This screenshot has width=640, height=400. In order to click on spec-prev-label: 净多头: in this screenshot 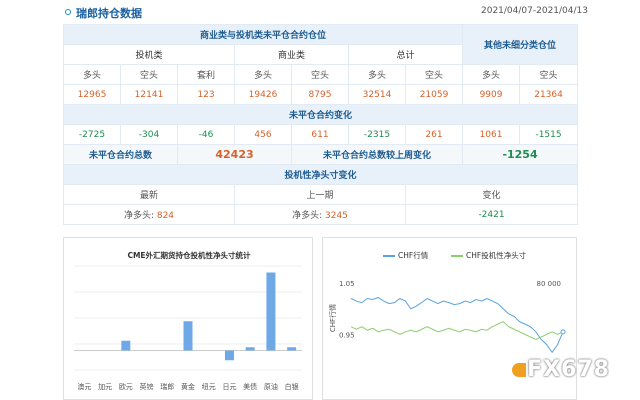, I will do `click(307, 216)`.